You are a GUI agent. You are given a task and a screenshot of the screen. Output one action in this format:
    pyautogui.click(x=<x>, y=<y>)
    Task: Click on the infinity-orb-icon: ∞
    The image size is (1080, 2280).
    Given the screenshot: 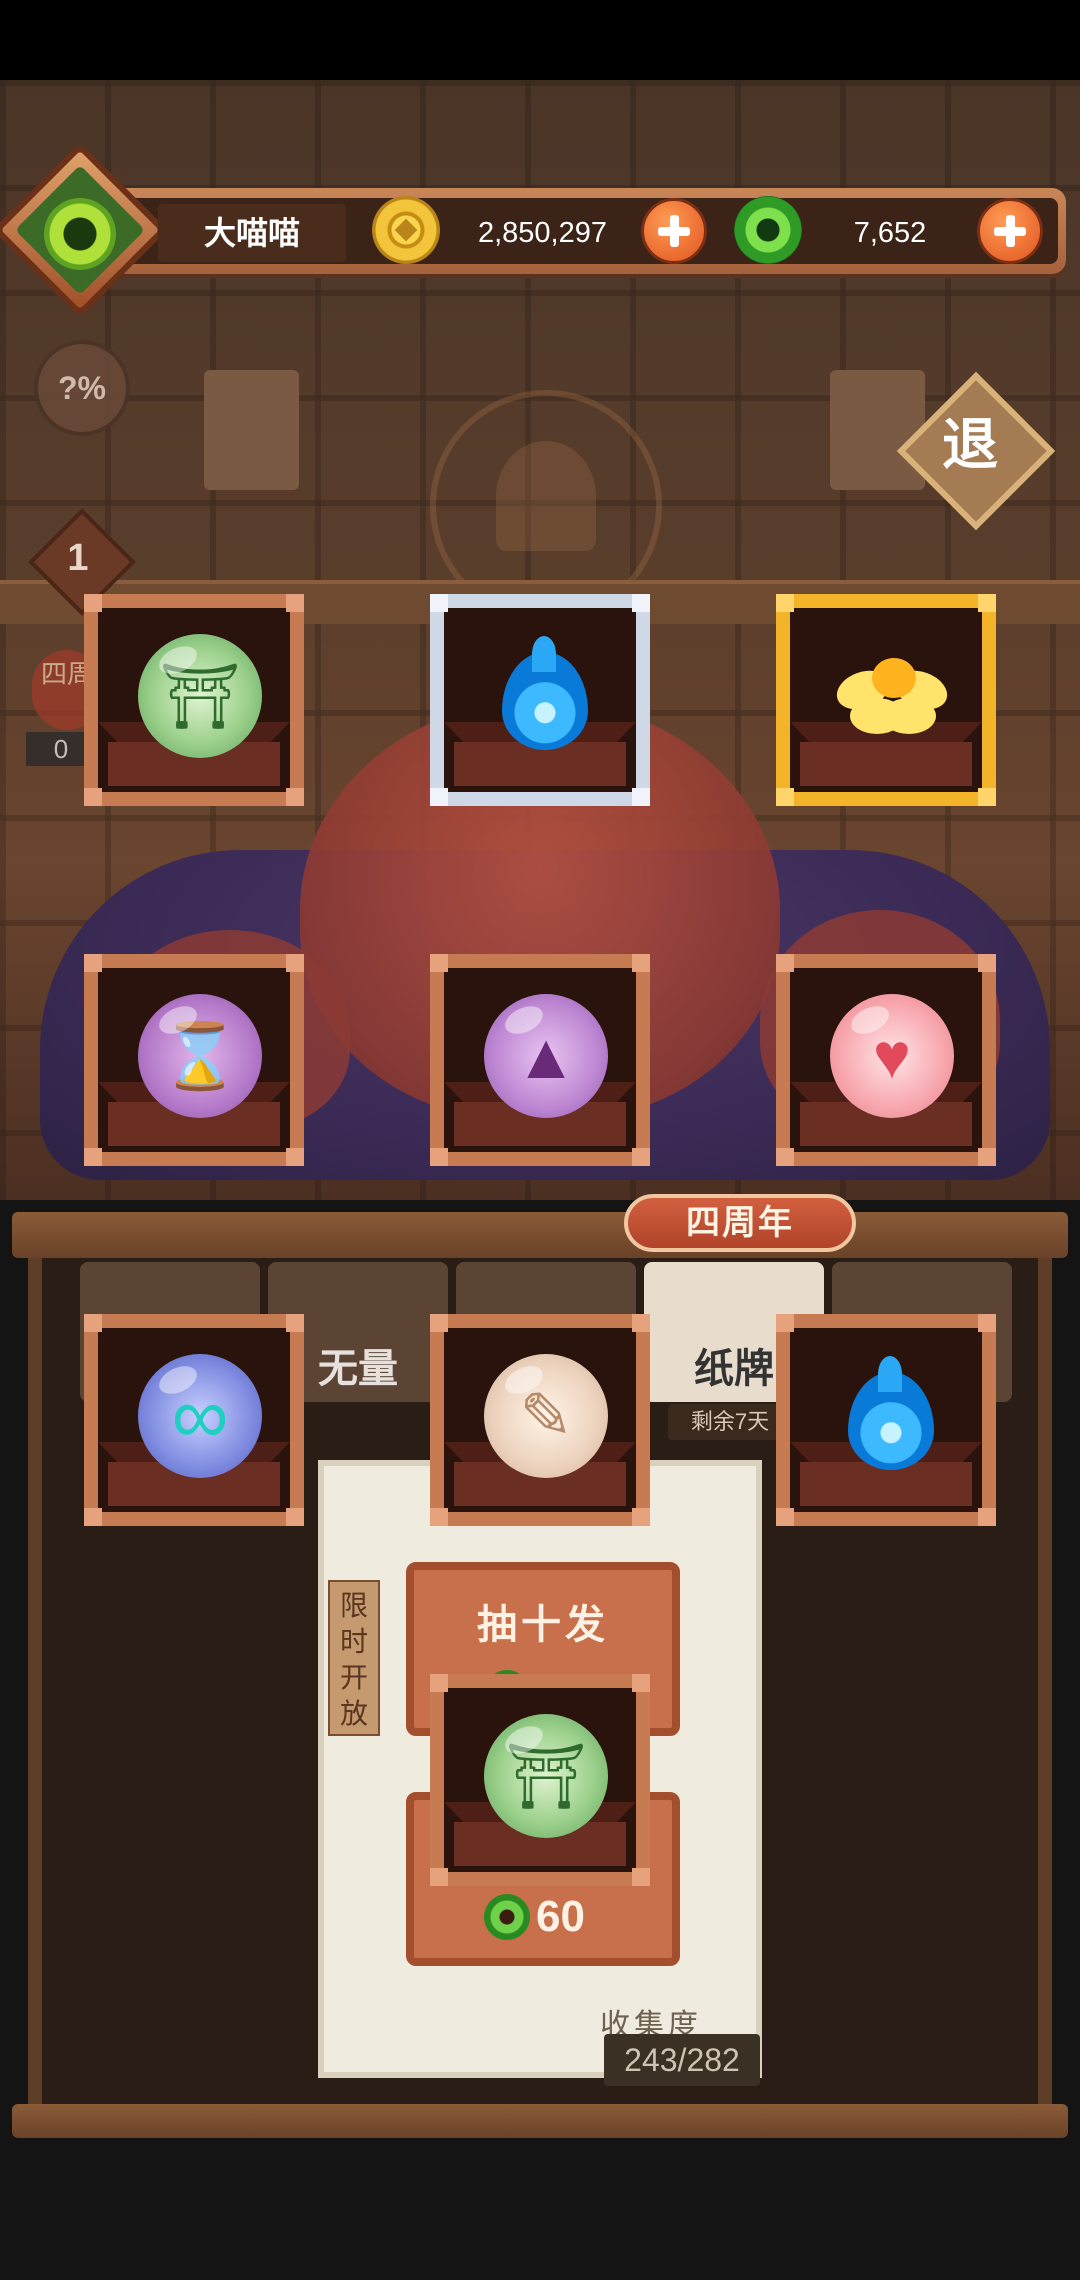 What is the action you would take?
    pyautogui.click(x=200, y=1416)
    